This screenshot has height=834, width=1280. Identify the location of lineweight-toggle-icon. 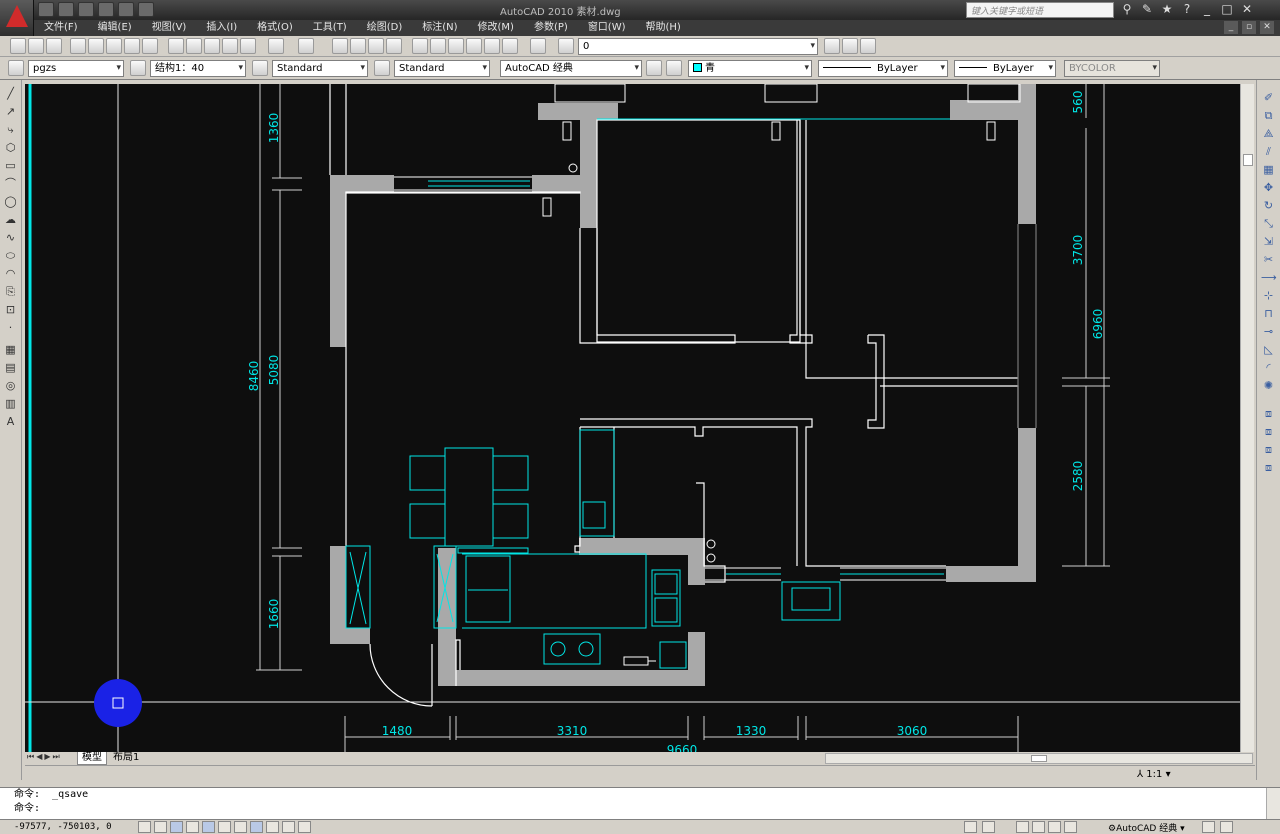
(272, 827).